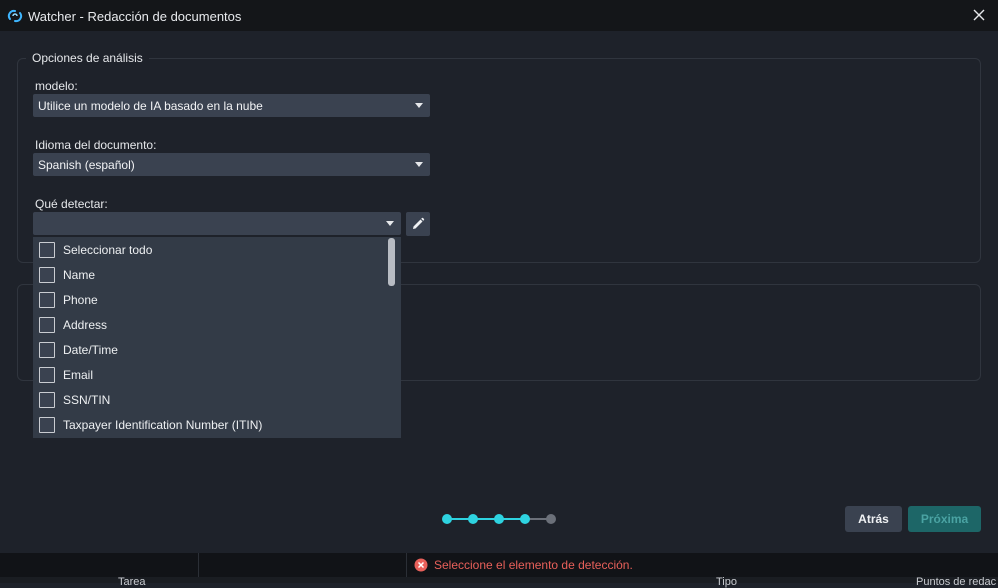  Describe the element at coordinates (80, 299) in the screenshot. I see `list-item-label: Phone` at that location.